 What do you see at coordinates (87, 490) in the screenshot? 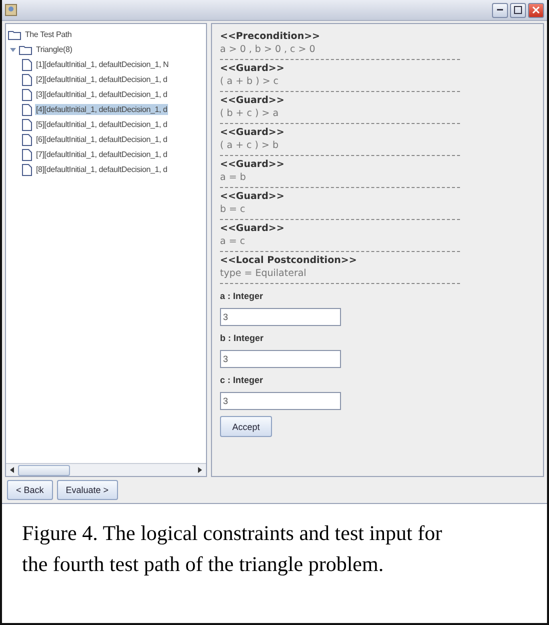
I see `nav-button: Evaluate >` at bounding box center [87, 490].